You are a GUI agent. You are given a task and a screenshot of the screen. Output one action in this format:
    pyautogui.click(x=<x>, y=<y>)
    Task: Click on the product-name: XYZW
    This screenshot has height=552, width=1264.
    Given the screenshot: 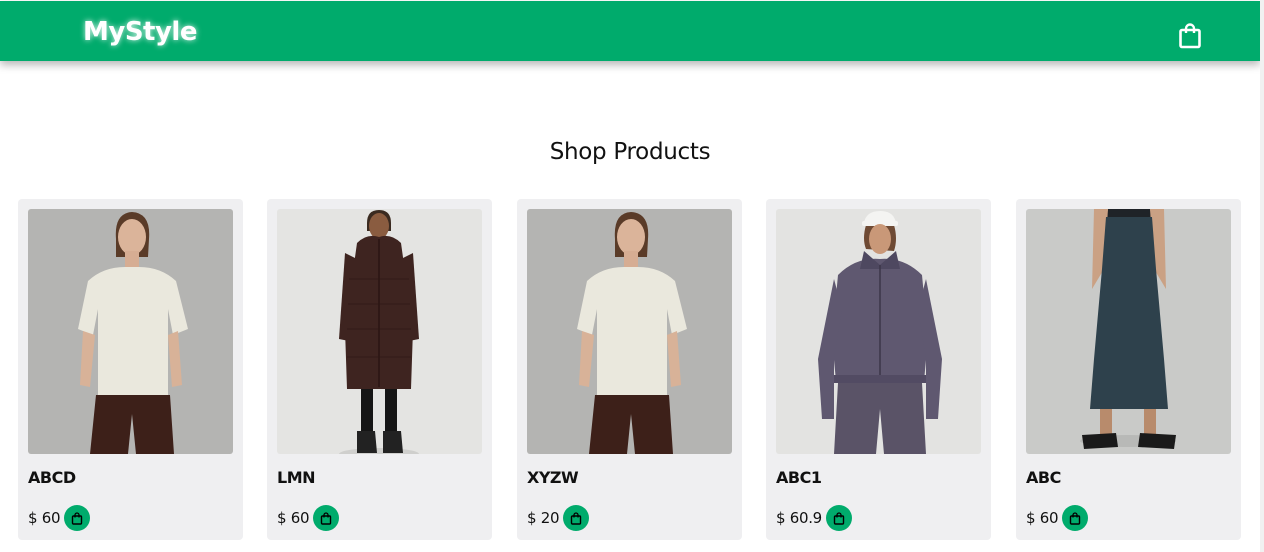 What is the action you would take?
    pyautogui.click(x=553, y=478)
    